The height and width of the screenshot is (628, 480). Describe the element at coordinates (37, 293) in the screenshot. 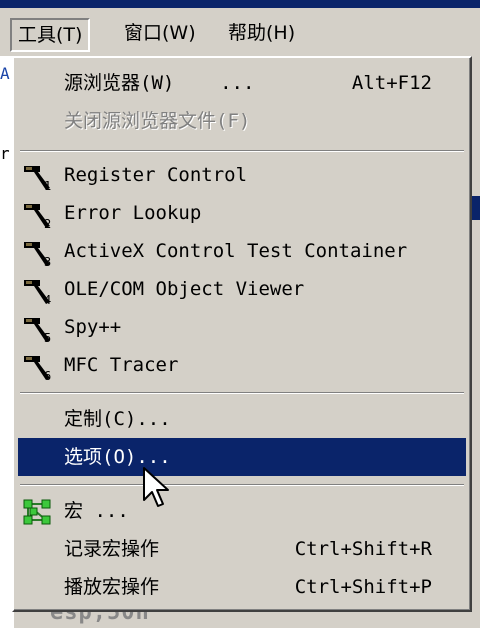

I see `hammer-icon: 4` at that location.